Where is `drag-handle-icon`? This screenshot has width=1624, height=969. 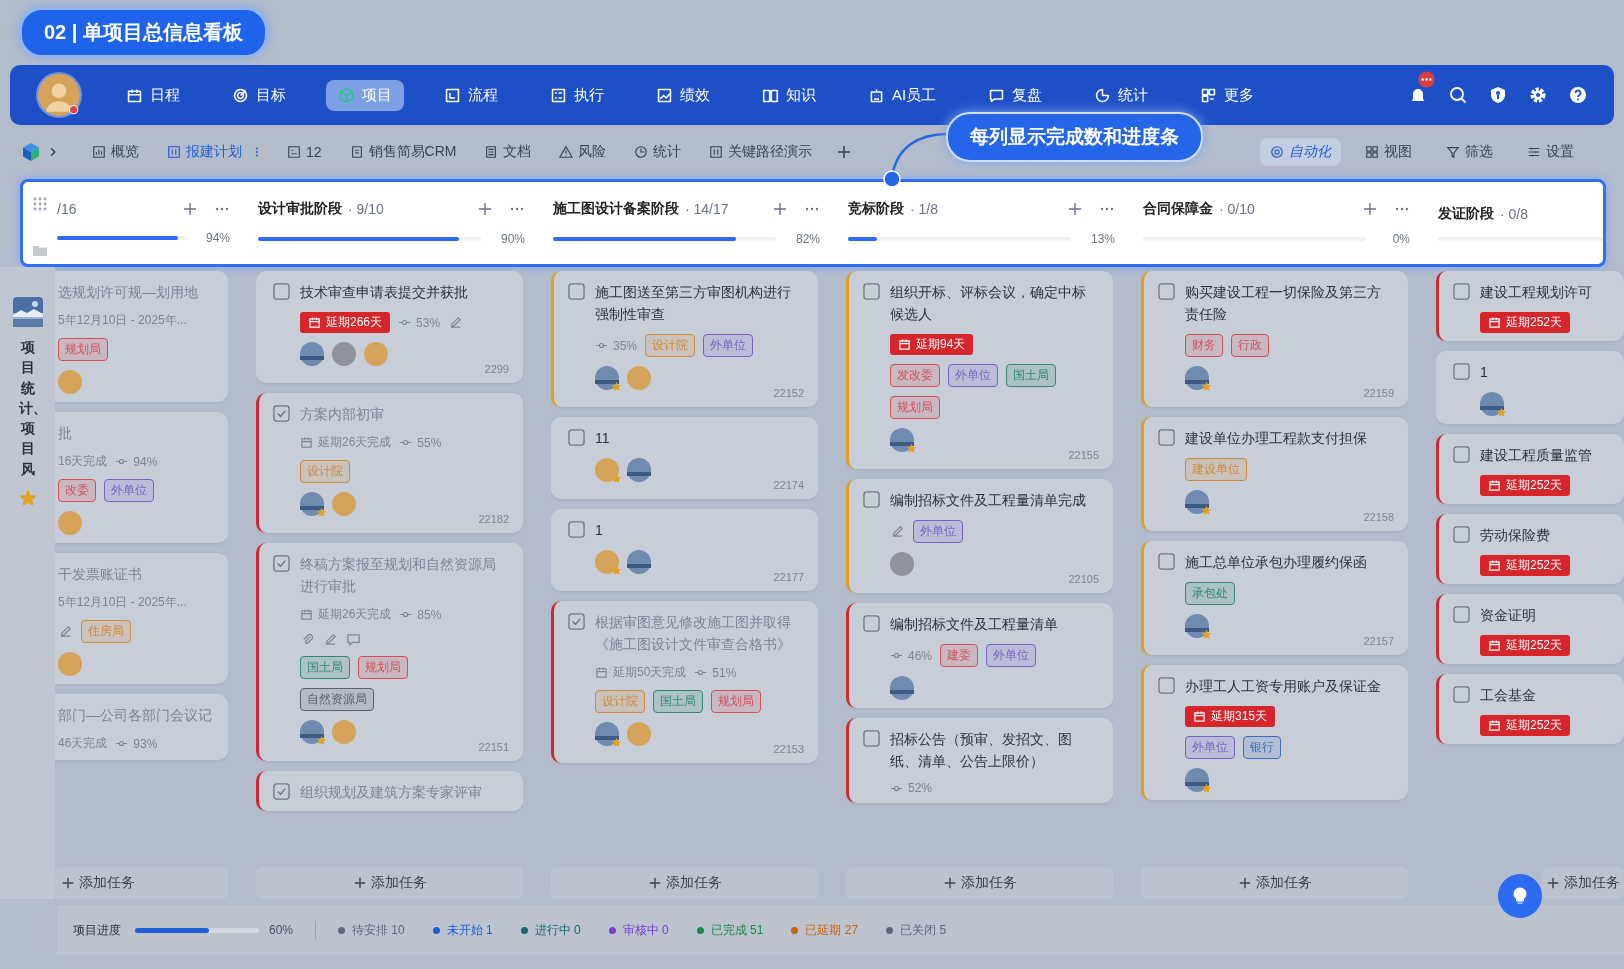
drag-handle-icon is located at coordinates (40, 204).